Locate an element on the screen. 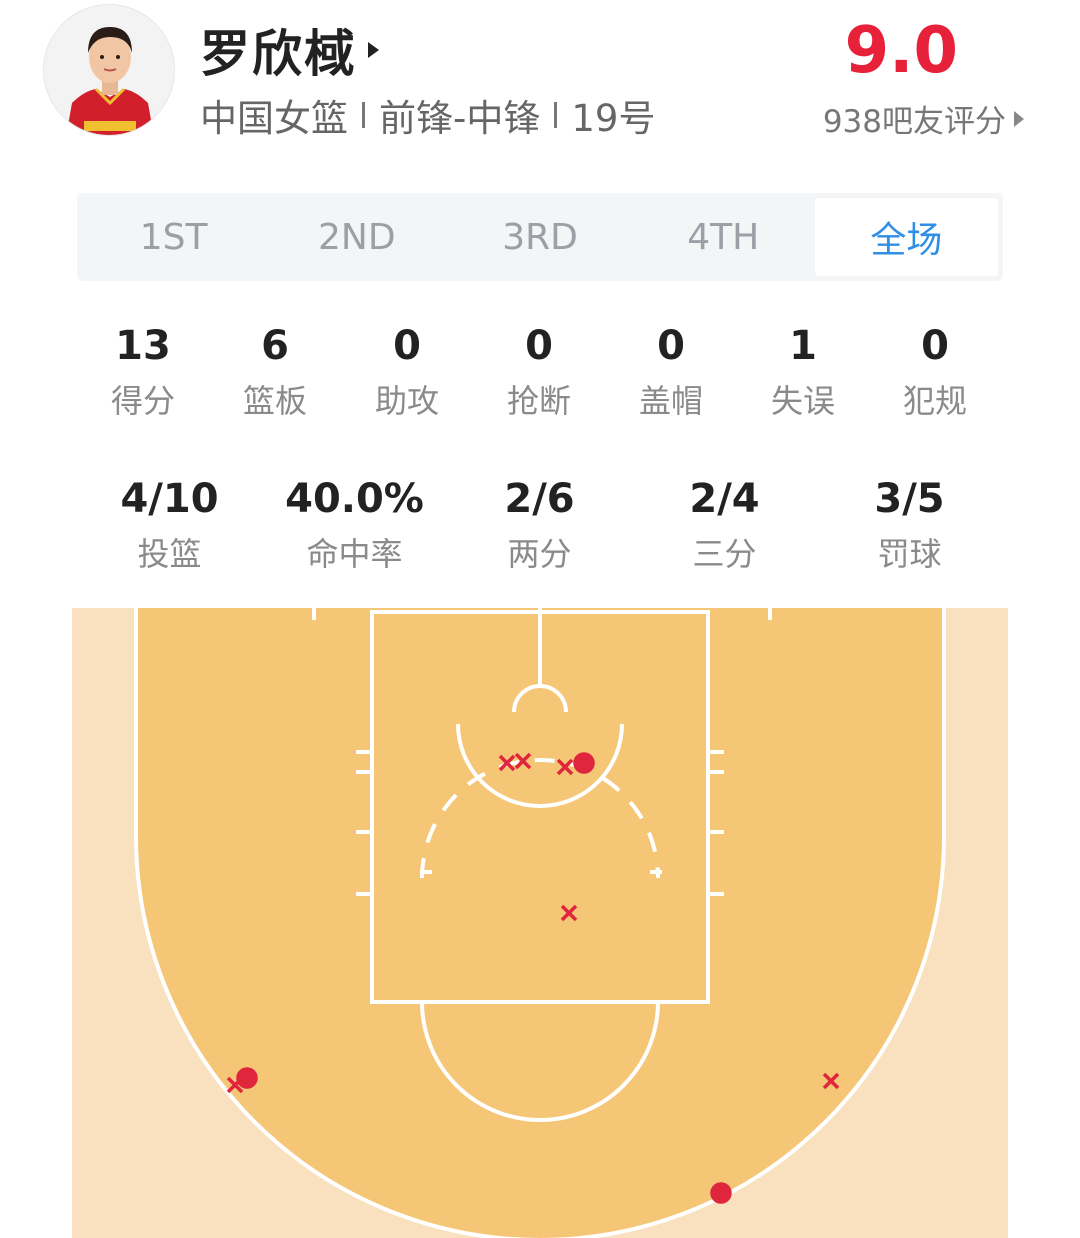  shooting-stats: 4/10 投篮 40.0% 命中率 2/6 两分 2/4 三分 3/5 罚球 is located at coordinates (540, 524).